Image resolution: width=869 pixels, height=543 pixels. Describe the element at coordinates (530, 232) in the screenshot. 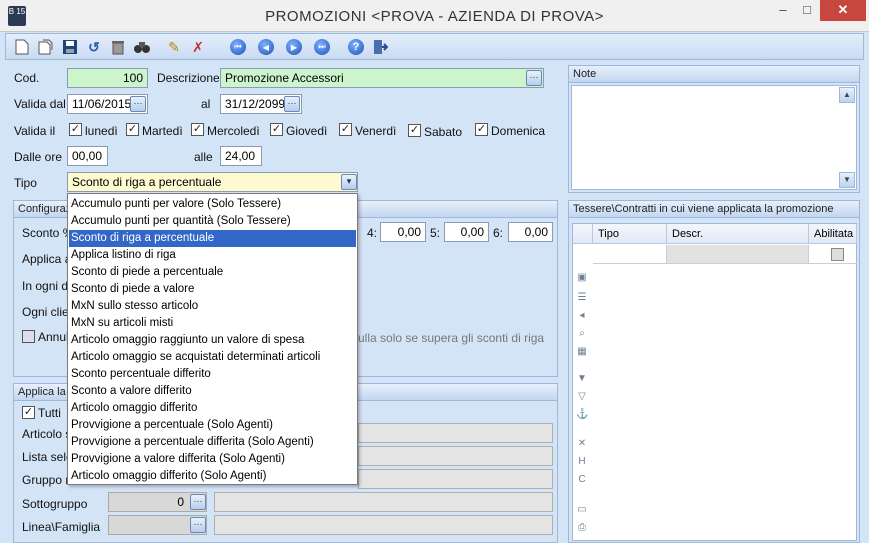

I see `sconto-6-field: 0,00` at that location.